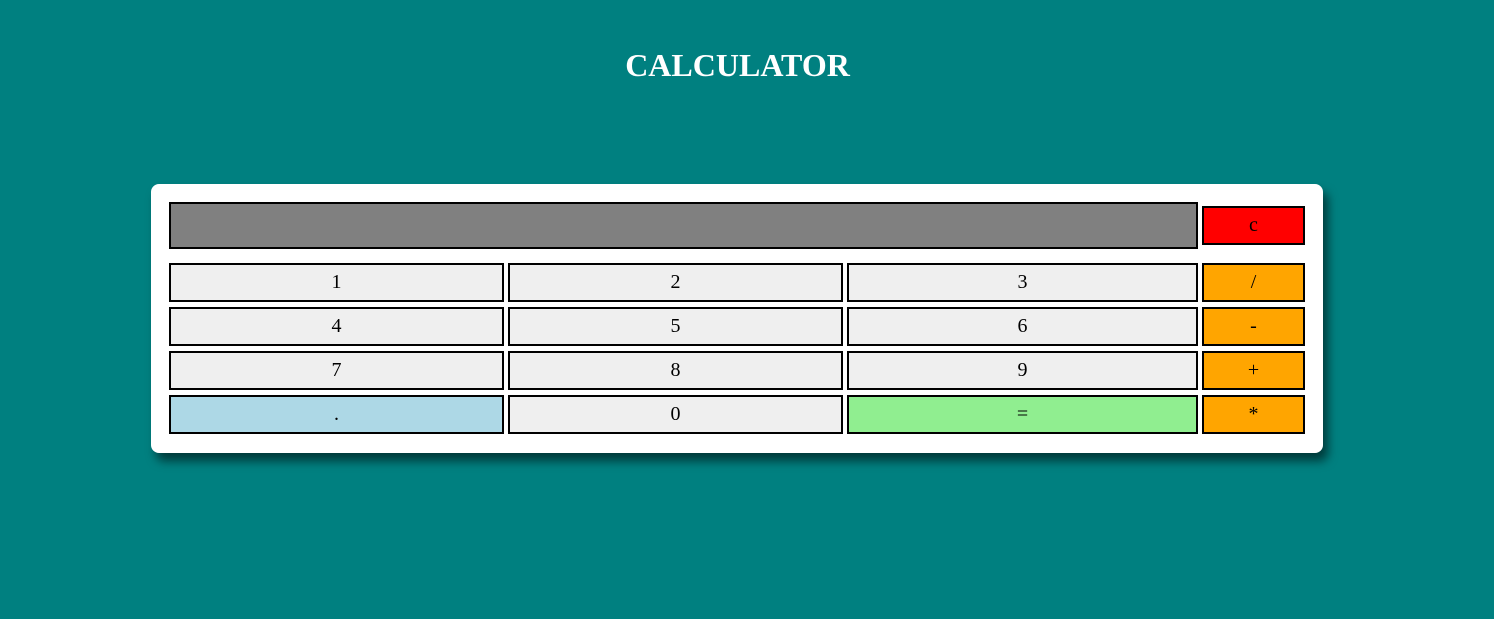  Describe the element at coordinates (1022, 326) in the screenshot. I see `digit-6-button: 6` at that location.